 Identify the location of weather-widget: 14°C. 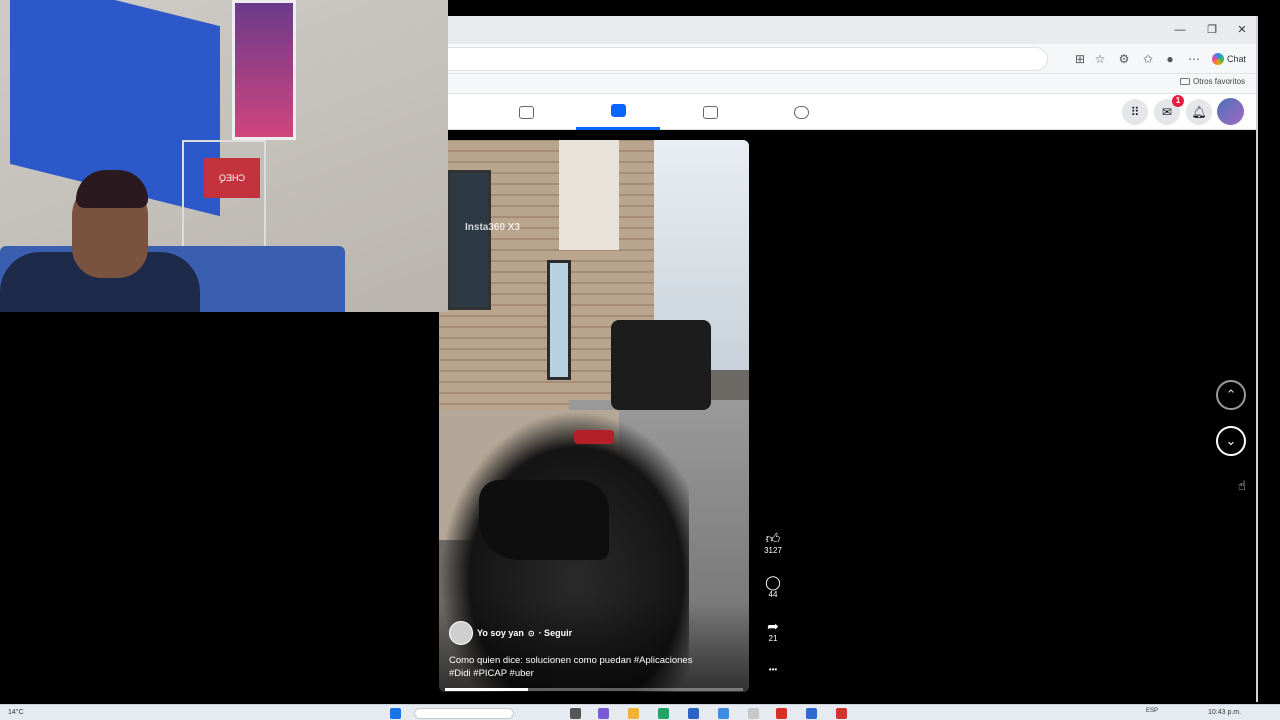
(16, 712).